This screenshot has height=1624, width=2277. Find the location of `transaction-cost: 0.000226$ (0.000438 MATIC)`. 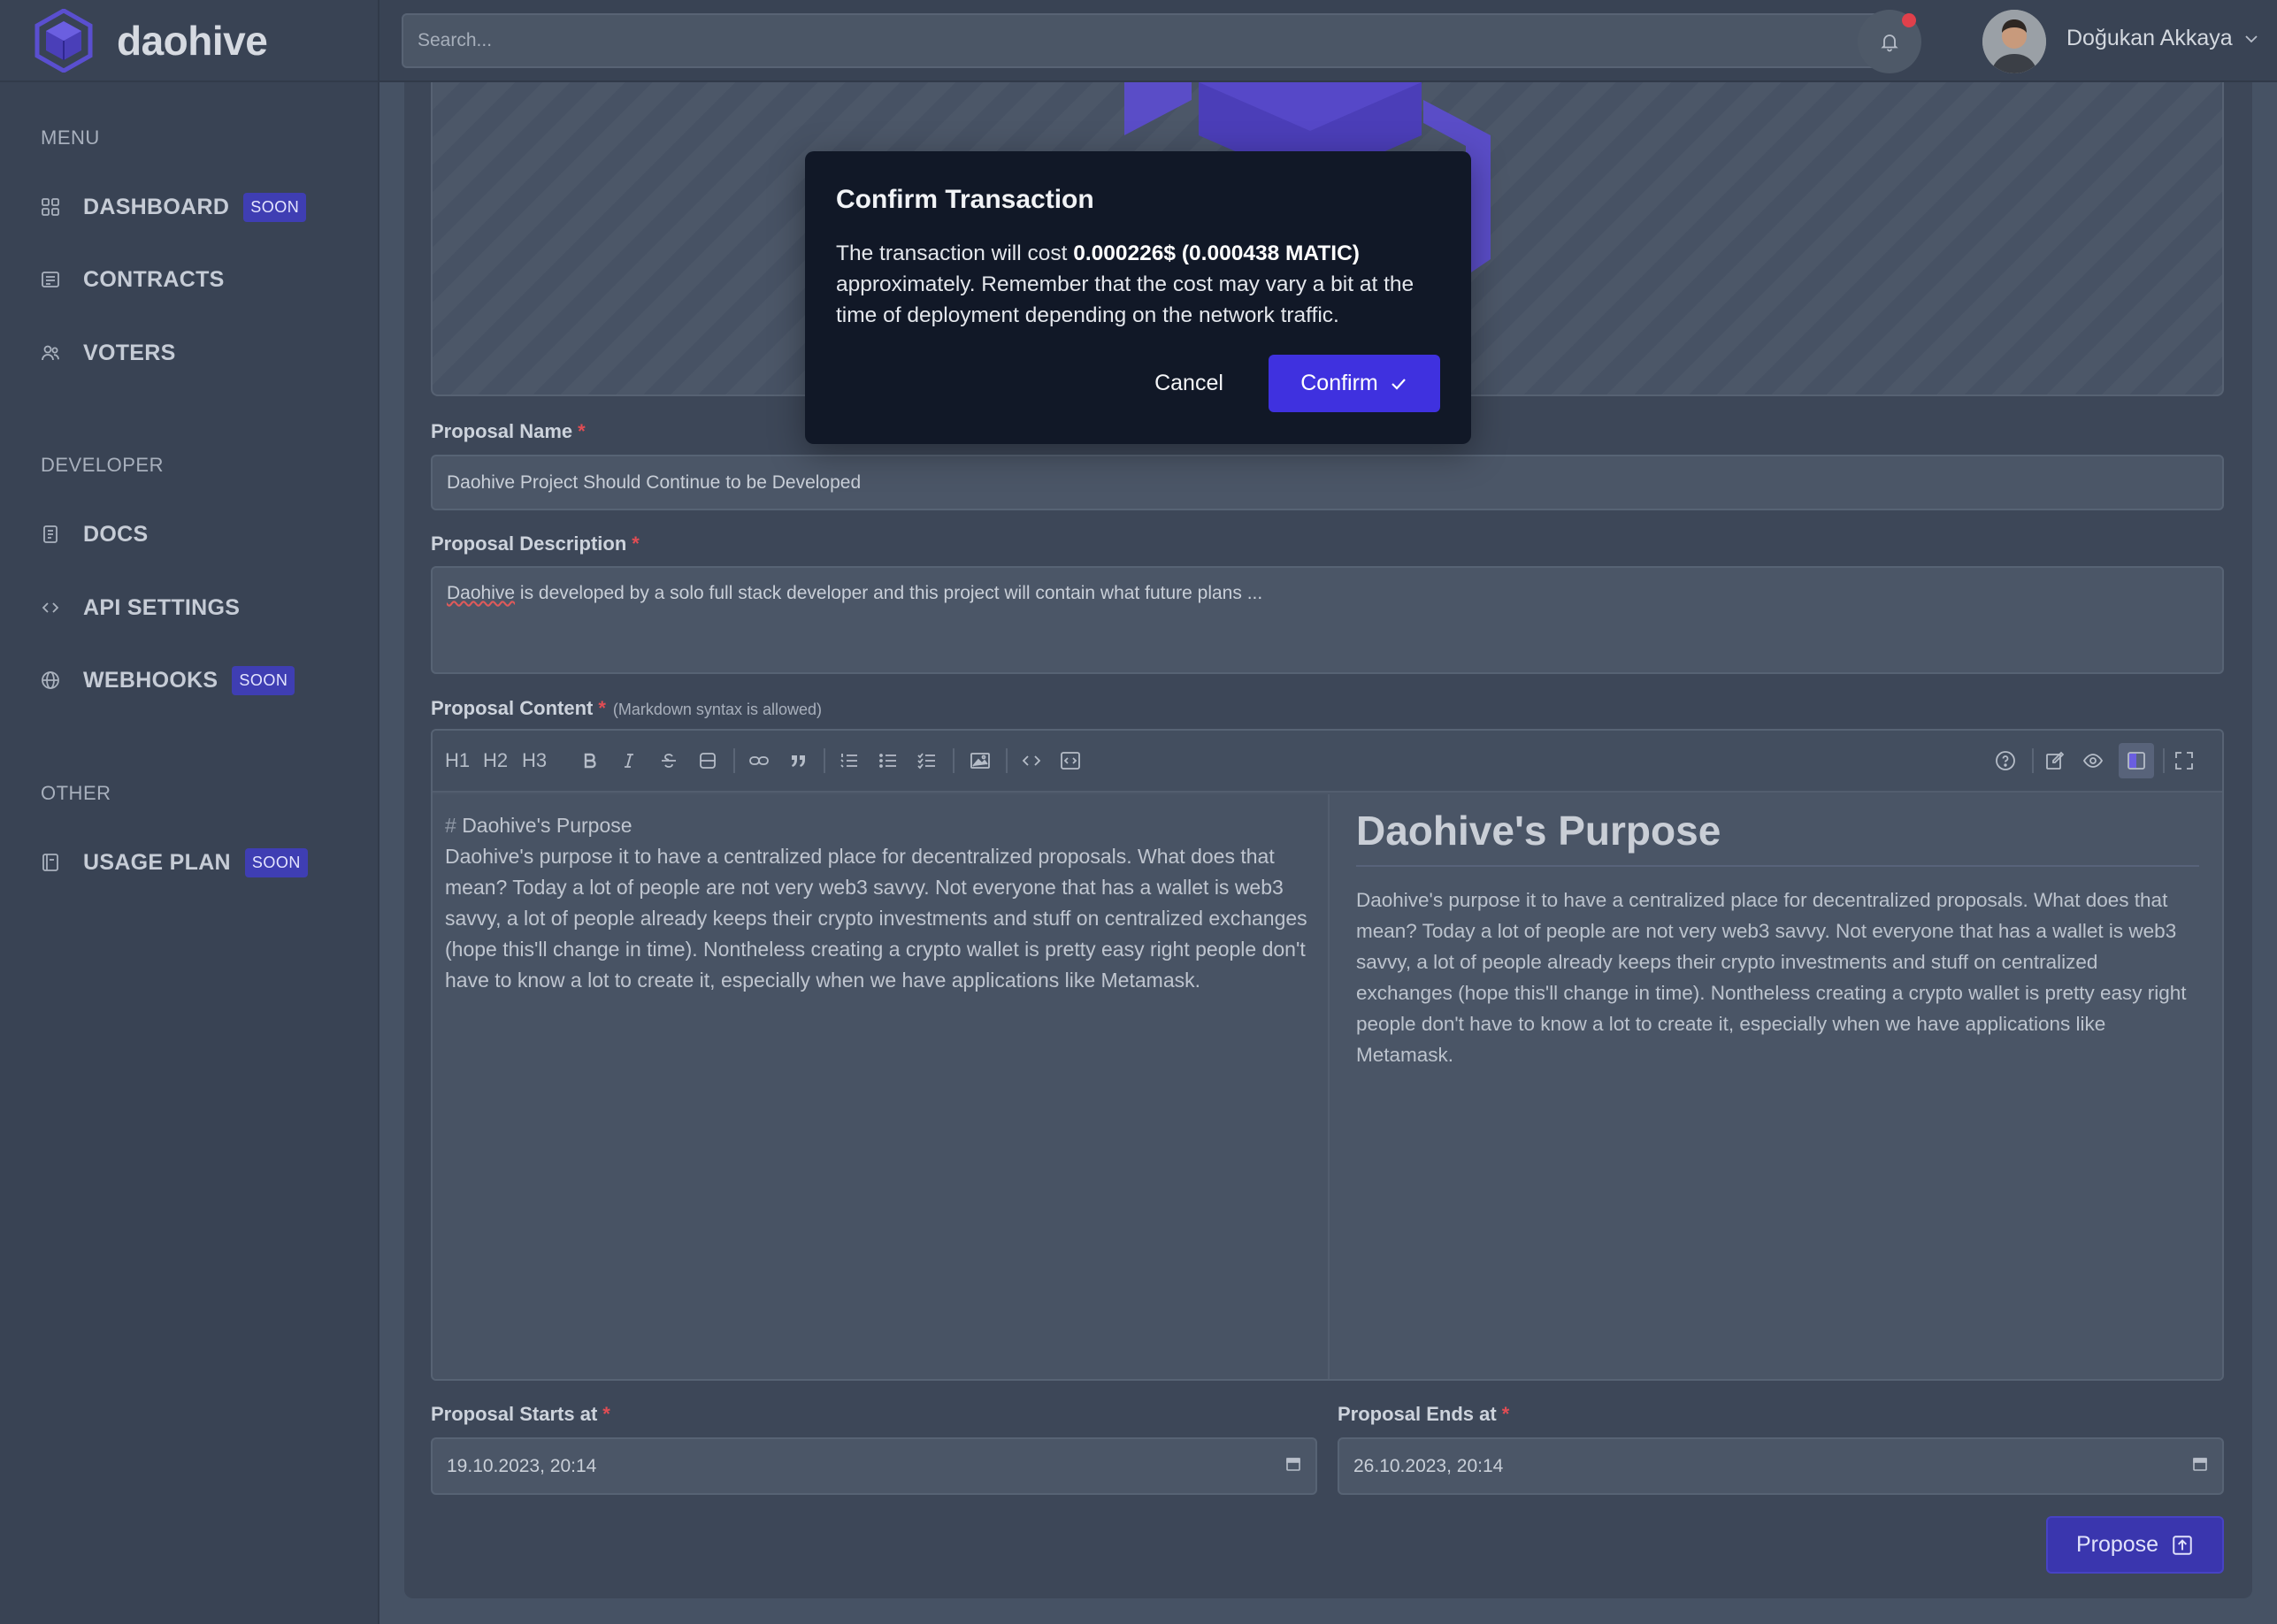

transaction-cost: 0.000226$ (0.000438 MATIC) is located at coordinates (1216, 253).